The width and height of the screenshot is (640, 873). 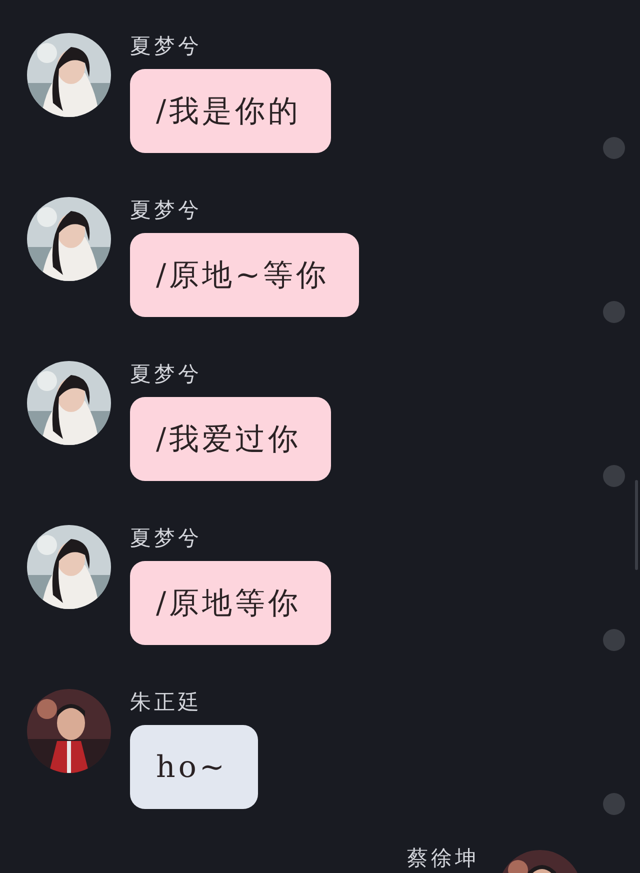 I want to click on message-bubble: /我爱过你, so click(x=231, y=439).